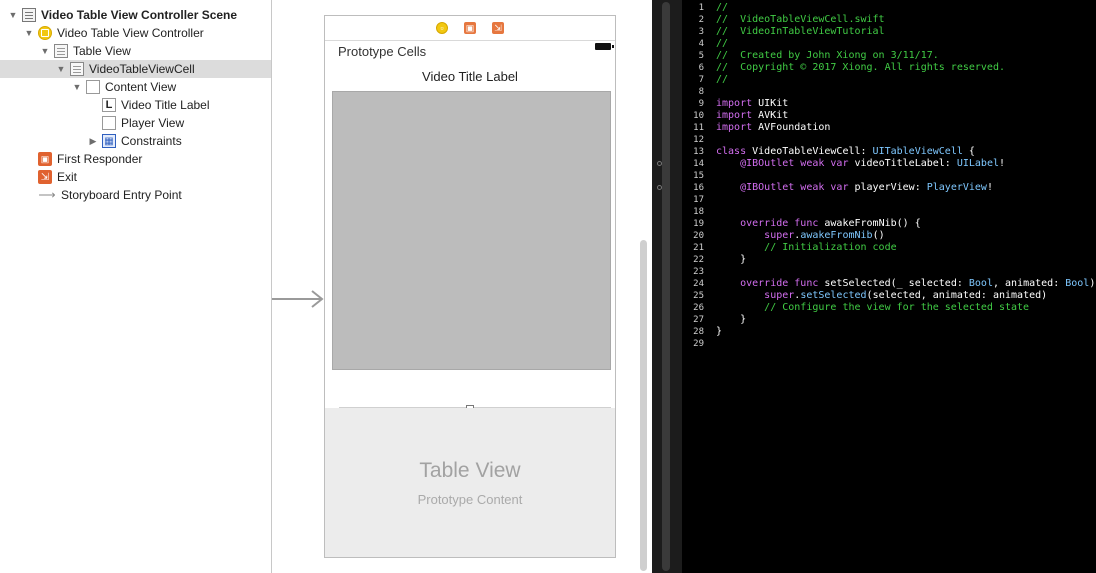 This screenshot has width=1096, height=573. Describe the element at coordinates (1029, 283) in the screenshot. I see `code-token: , animated:` at that location.